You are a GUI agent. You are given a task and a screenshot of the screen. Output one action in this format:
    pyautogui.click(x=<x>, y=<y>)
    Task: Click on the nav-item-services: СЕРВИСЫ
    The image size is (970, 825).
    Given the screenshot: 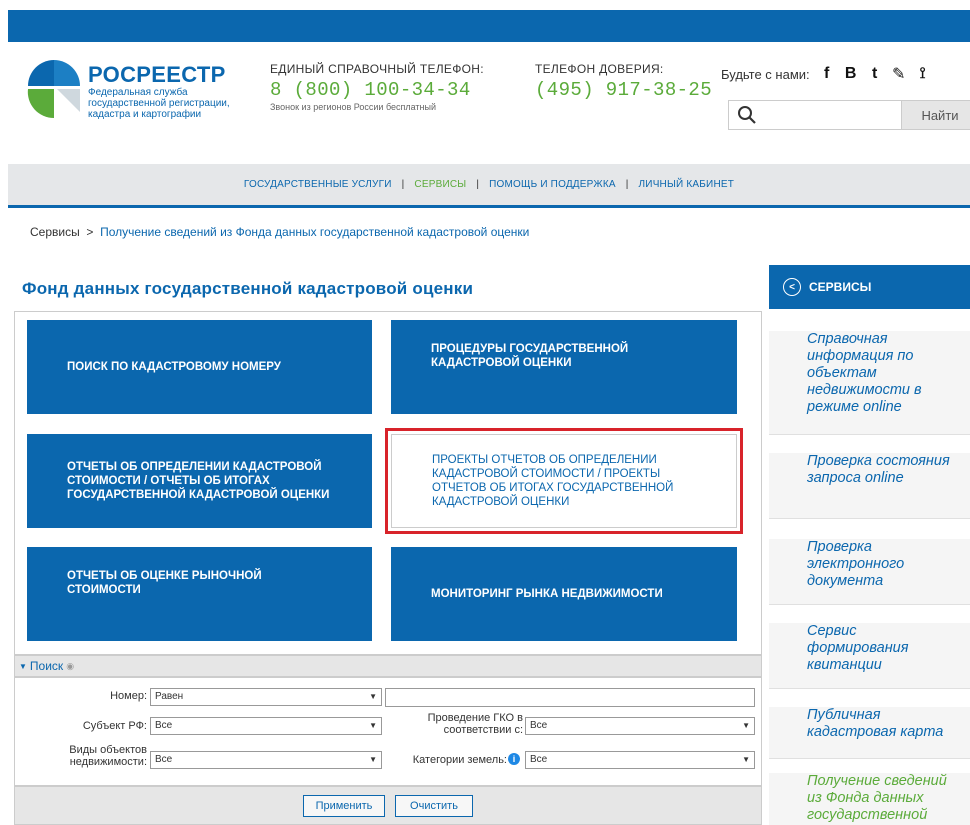 What is the action you would take?
    pyautogui.click(x=440, y=184)
    